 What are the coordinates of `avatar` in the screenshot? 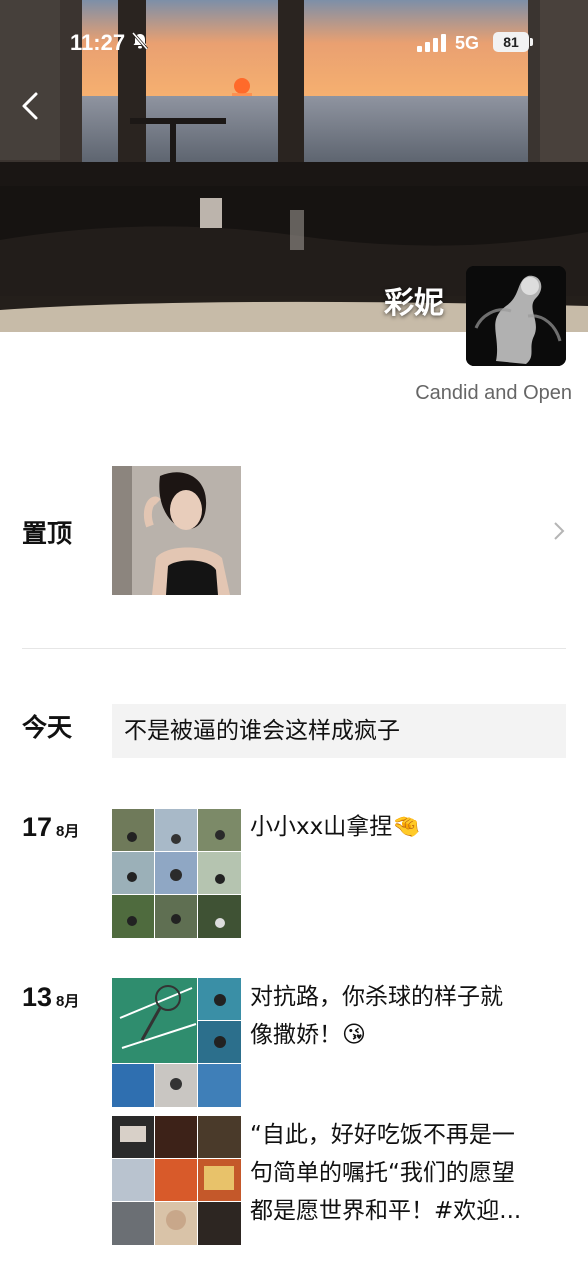 It's located at (516, 316).